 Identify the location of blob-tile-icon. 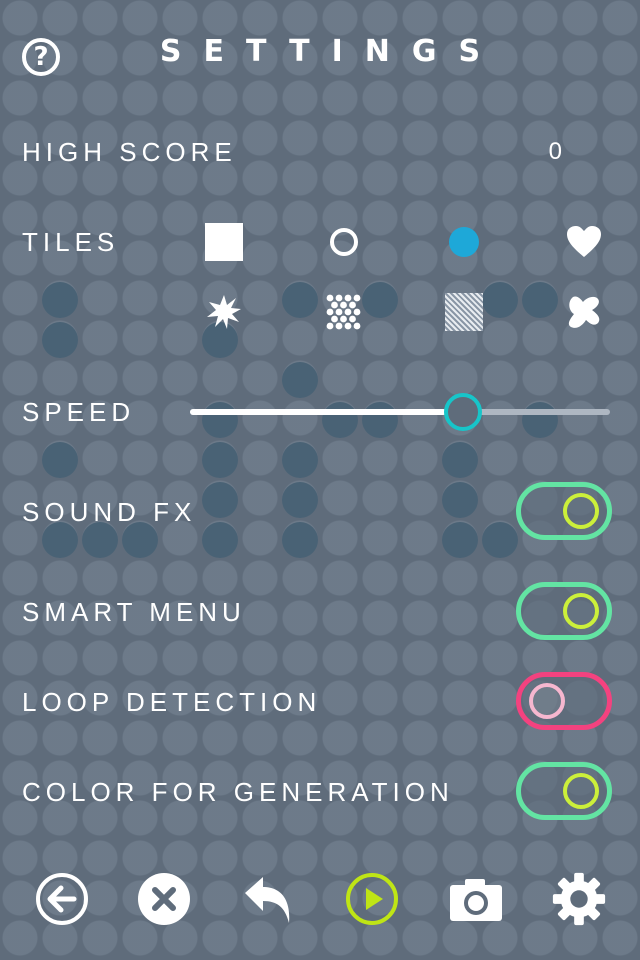
(584, 312).